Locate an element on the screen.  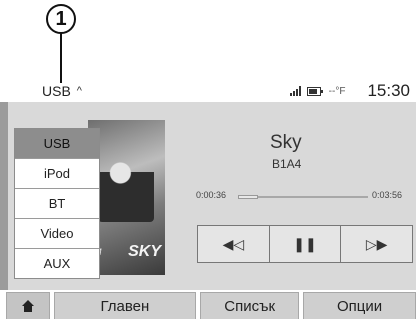
bottom-tabs: Главен Списък Опции is located at coordinates (208, 305).